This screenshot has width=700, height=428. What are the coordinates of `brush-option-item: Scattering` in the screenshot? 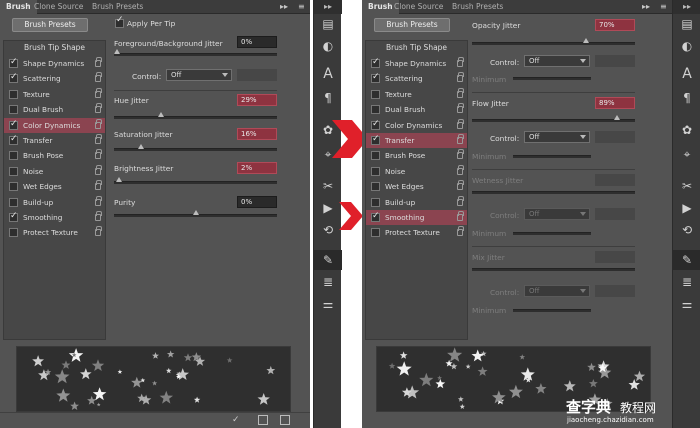 It's located at (54, 78).